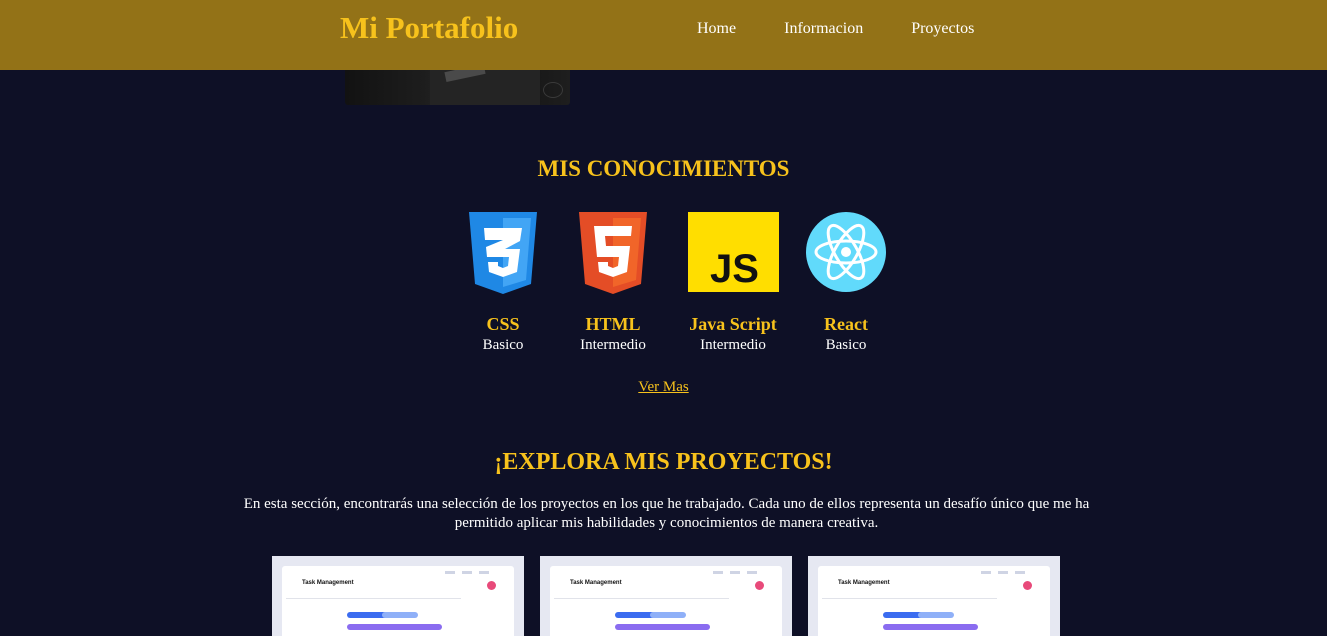  Describe the element at coordinates (846, 324) in the screenshot. I see `skill-name: React` at that location.